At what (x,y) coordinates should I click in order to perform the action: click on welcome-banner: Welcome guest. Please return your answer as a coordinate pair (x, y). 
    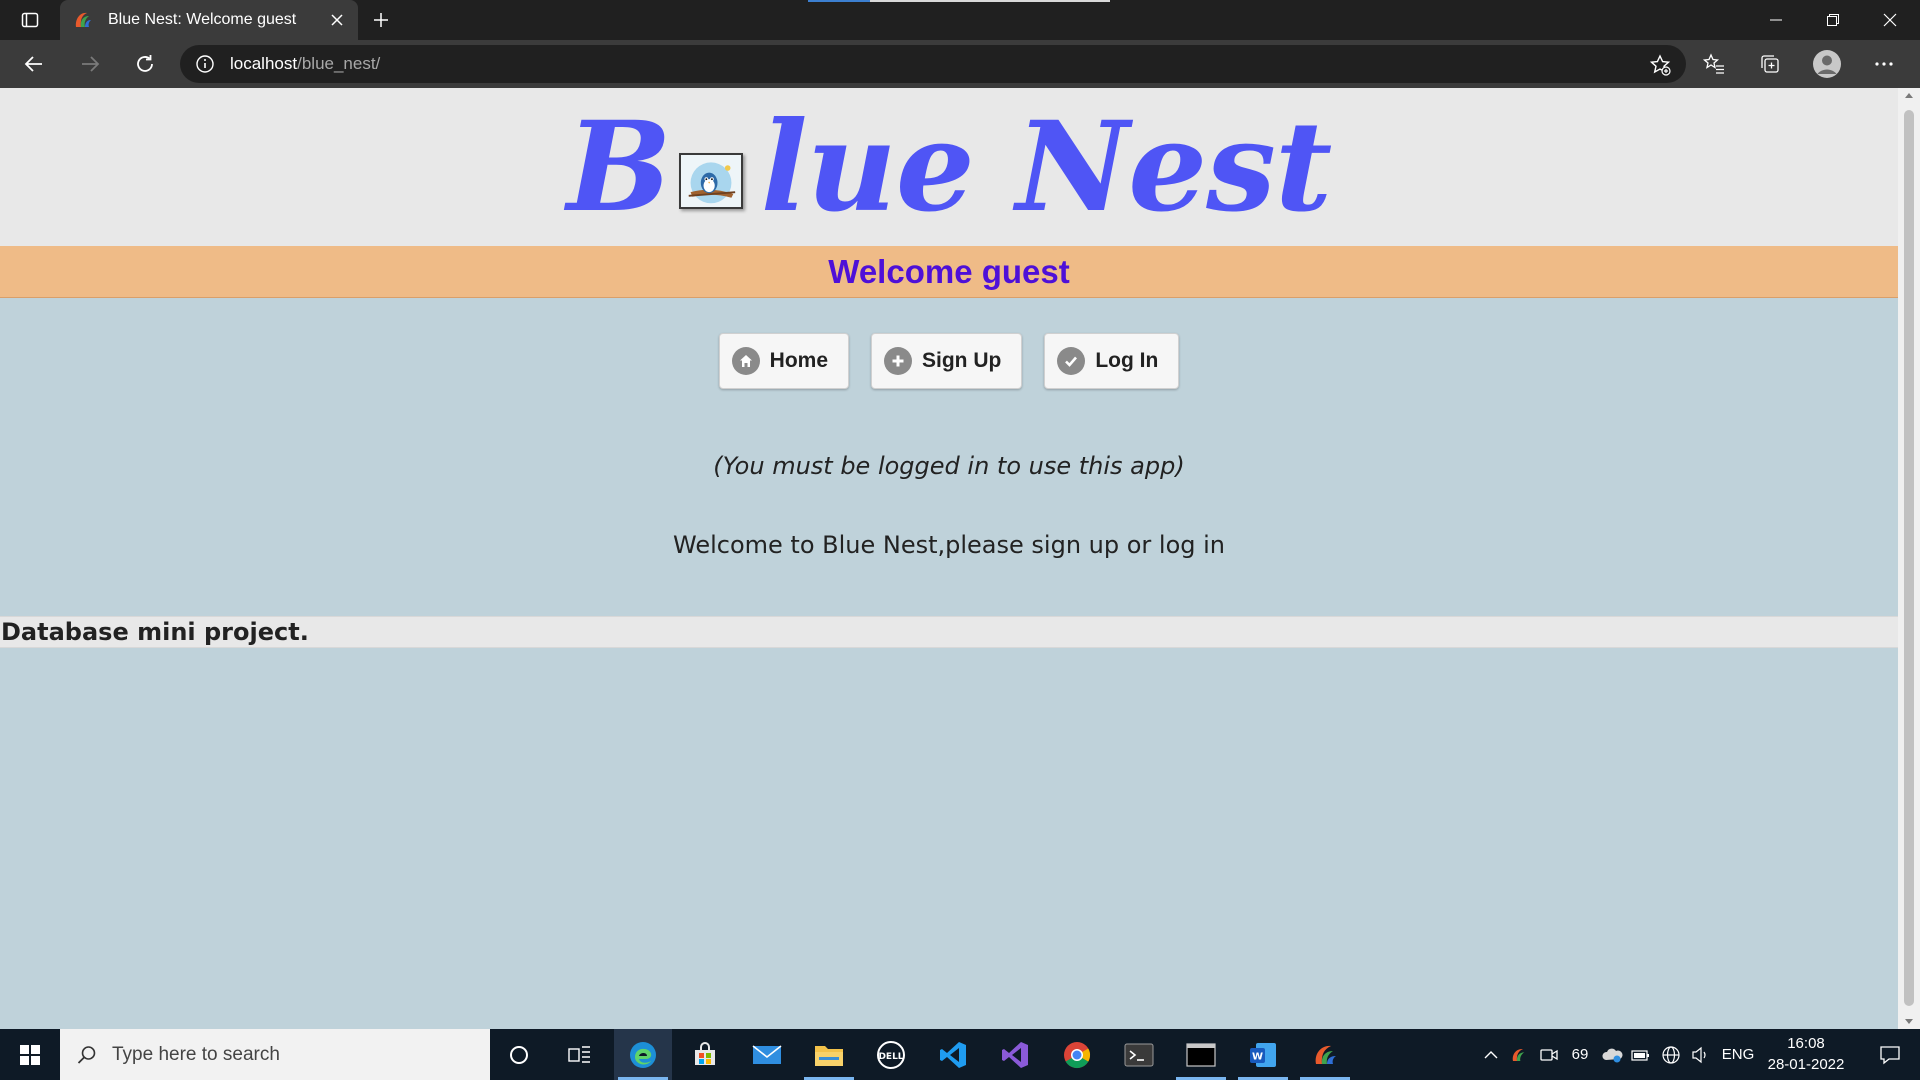
    Looking at the image, I should click on (949, 272).